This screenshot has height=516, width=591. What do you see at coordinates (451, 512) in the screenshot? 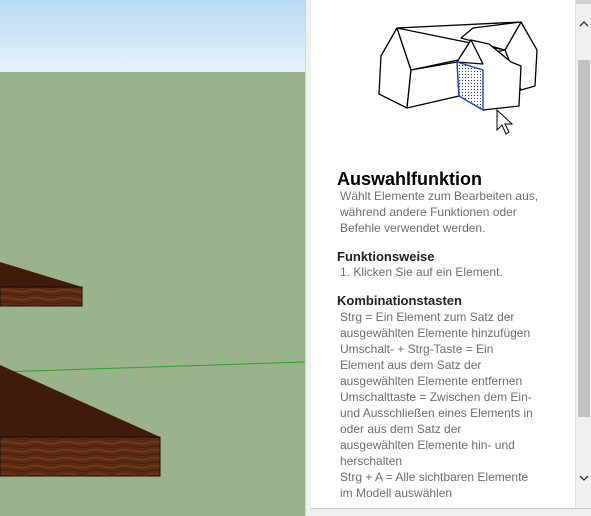
I see `panel-bottom-border` at bounding box center [451, 512].